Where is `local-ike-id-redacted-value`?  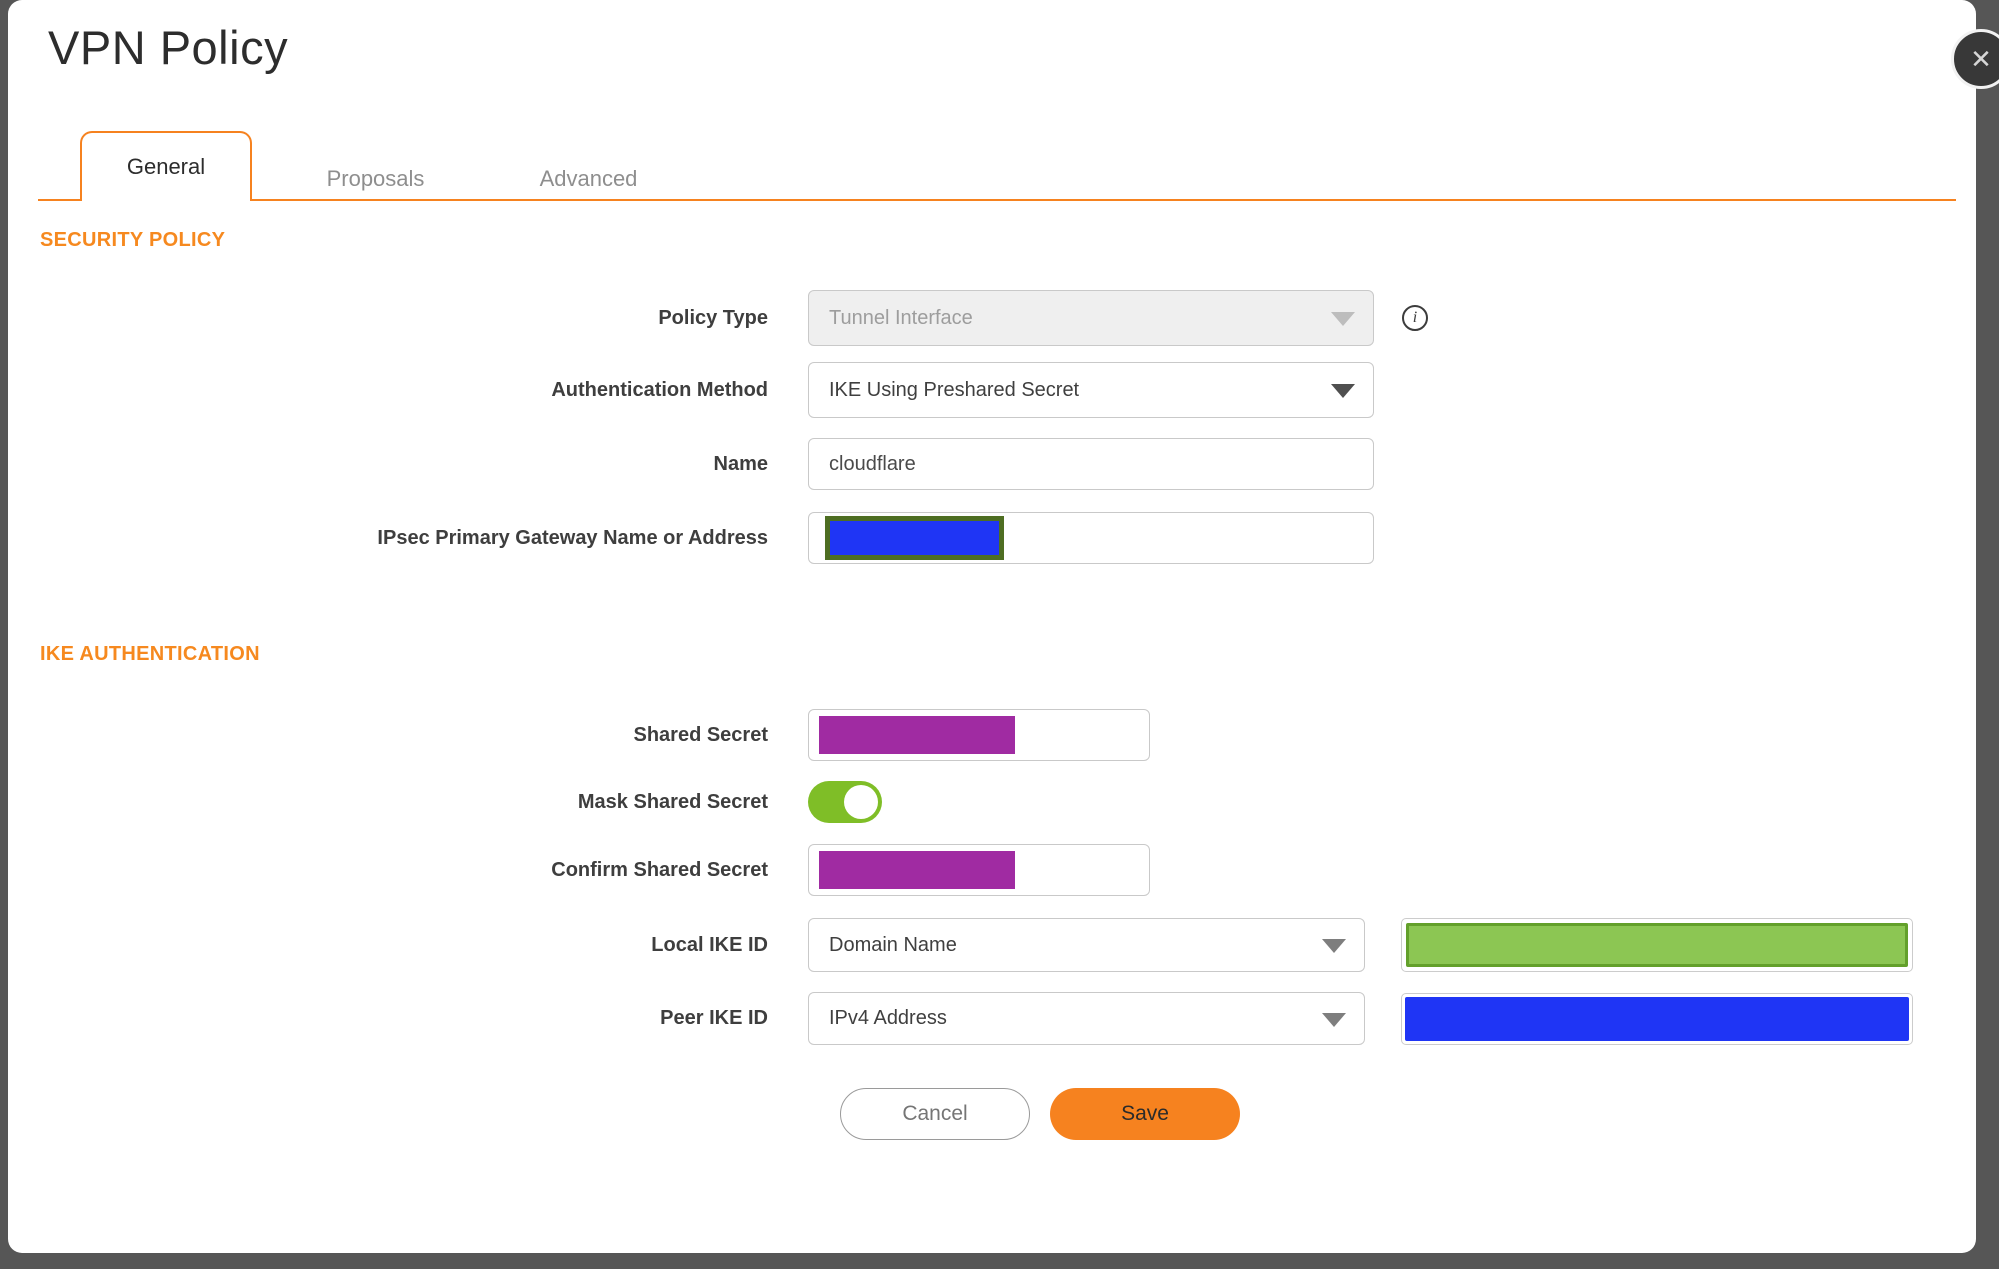
local-ike-id-redacted-value is located at coordinates (1657, 945).